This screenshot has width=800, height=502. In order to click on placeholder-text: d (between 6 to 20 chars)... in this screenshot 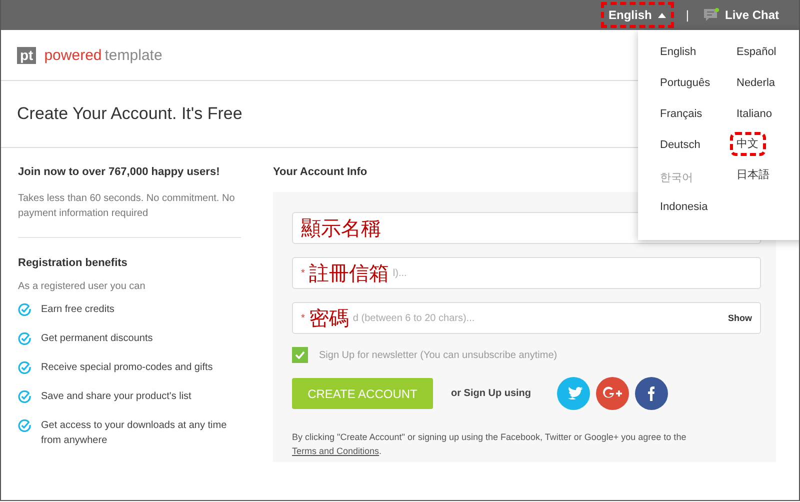, I will do `click(413, 318)`.